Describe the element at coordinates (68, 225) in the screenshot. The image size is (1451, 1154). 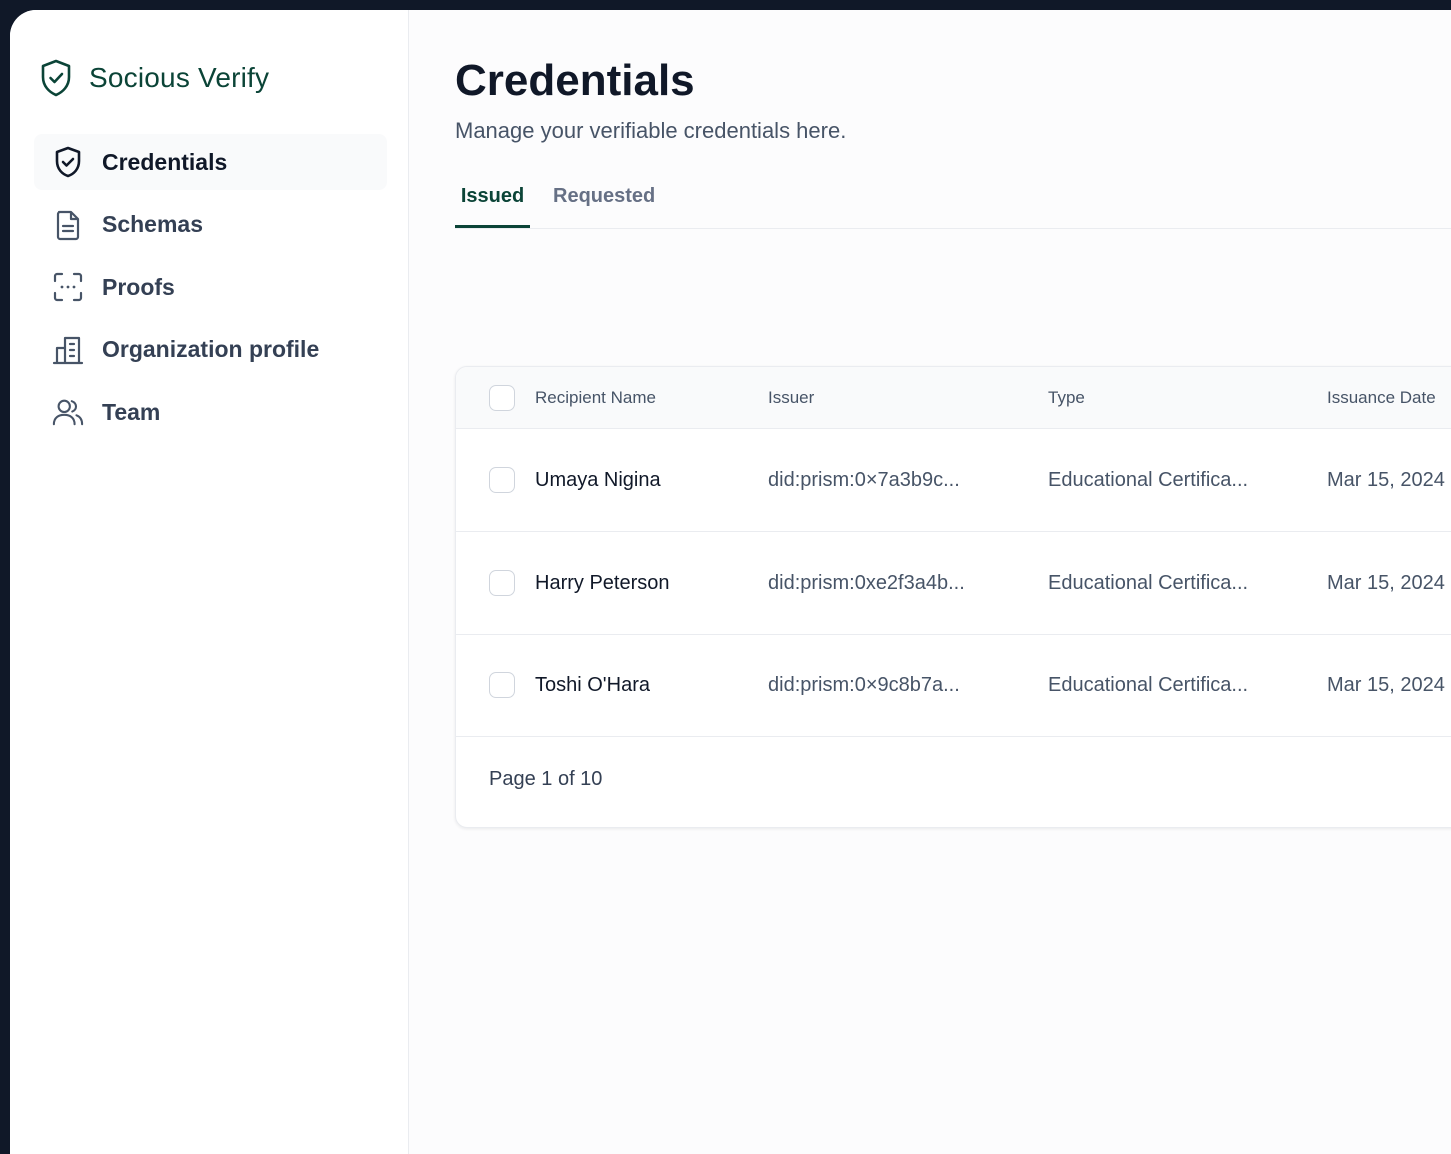
I see `document-icon` at that location.